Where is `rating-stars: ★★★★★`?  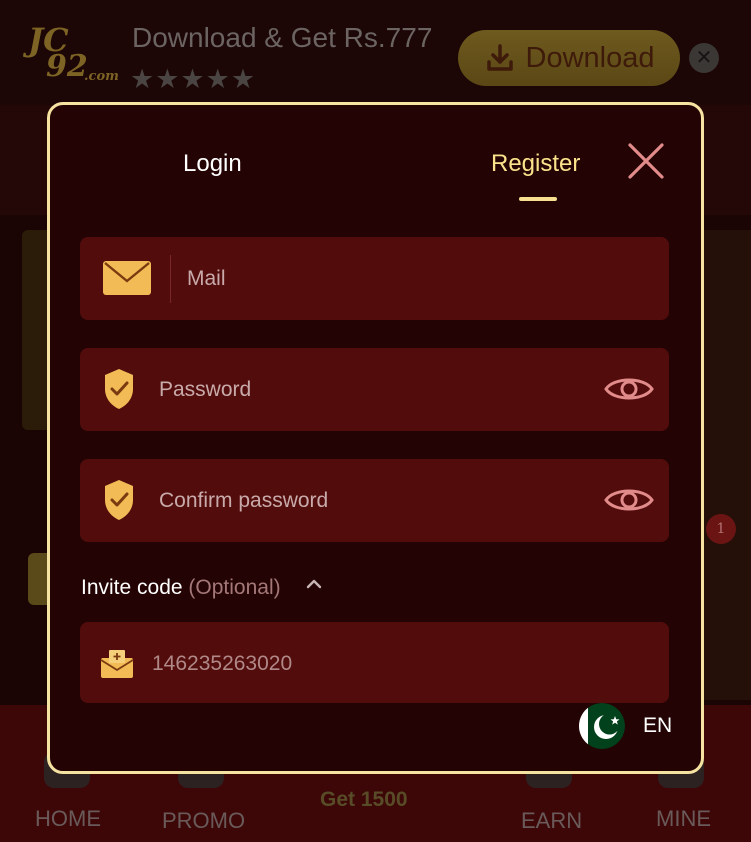 rating-stars: ★★★★★ is located at coordinates (193, 79).